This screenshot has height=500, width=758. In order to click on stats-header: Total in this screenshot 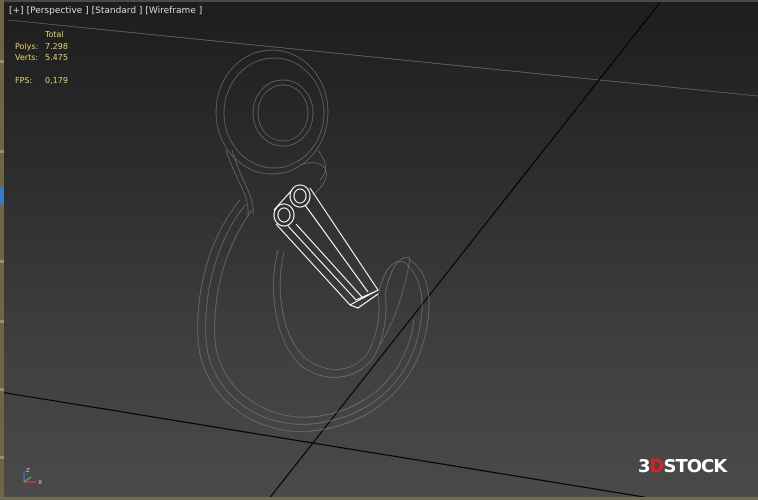, I will do `click(54, 34)`.